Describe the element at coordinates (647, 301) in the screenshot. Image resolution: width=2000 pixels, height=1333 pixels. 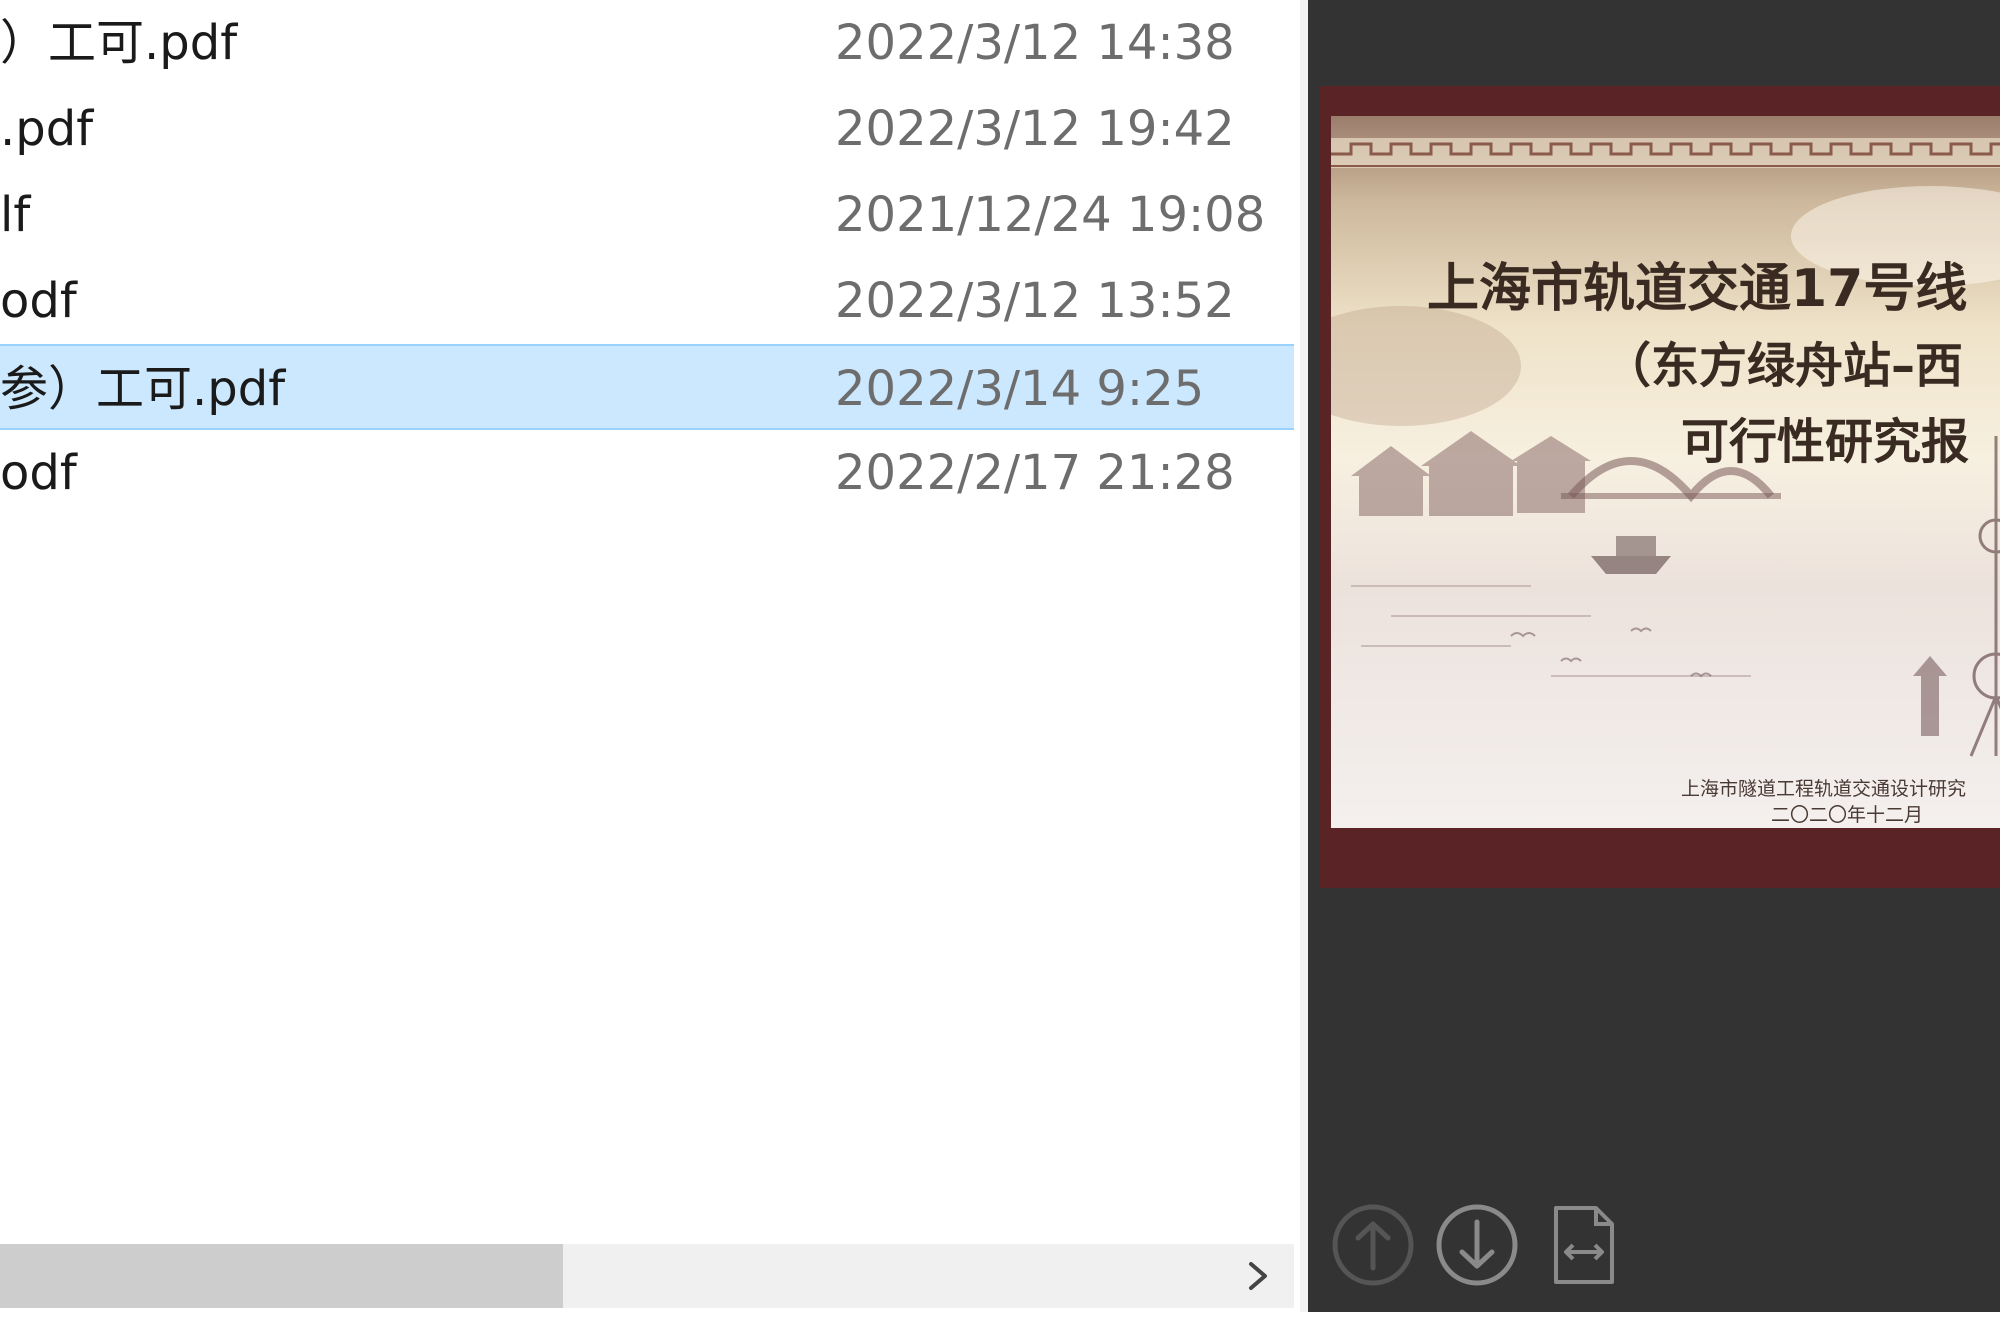
I see `file-row: odf 2022/3/12 13:52` at that location.